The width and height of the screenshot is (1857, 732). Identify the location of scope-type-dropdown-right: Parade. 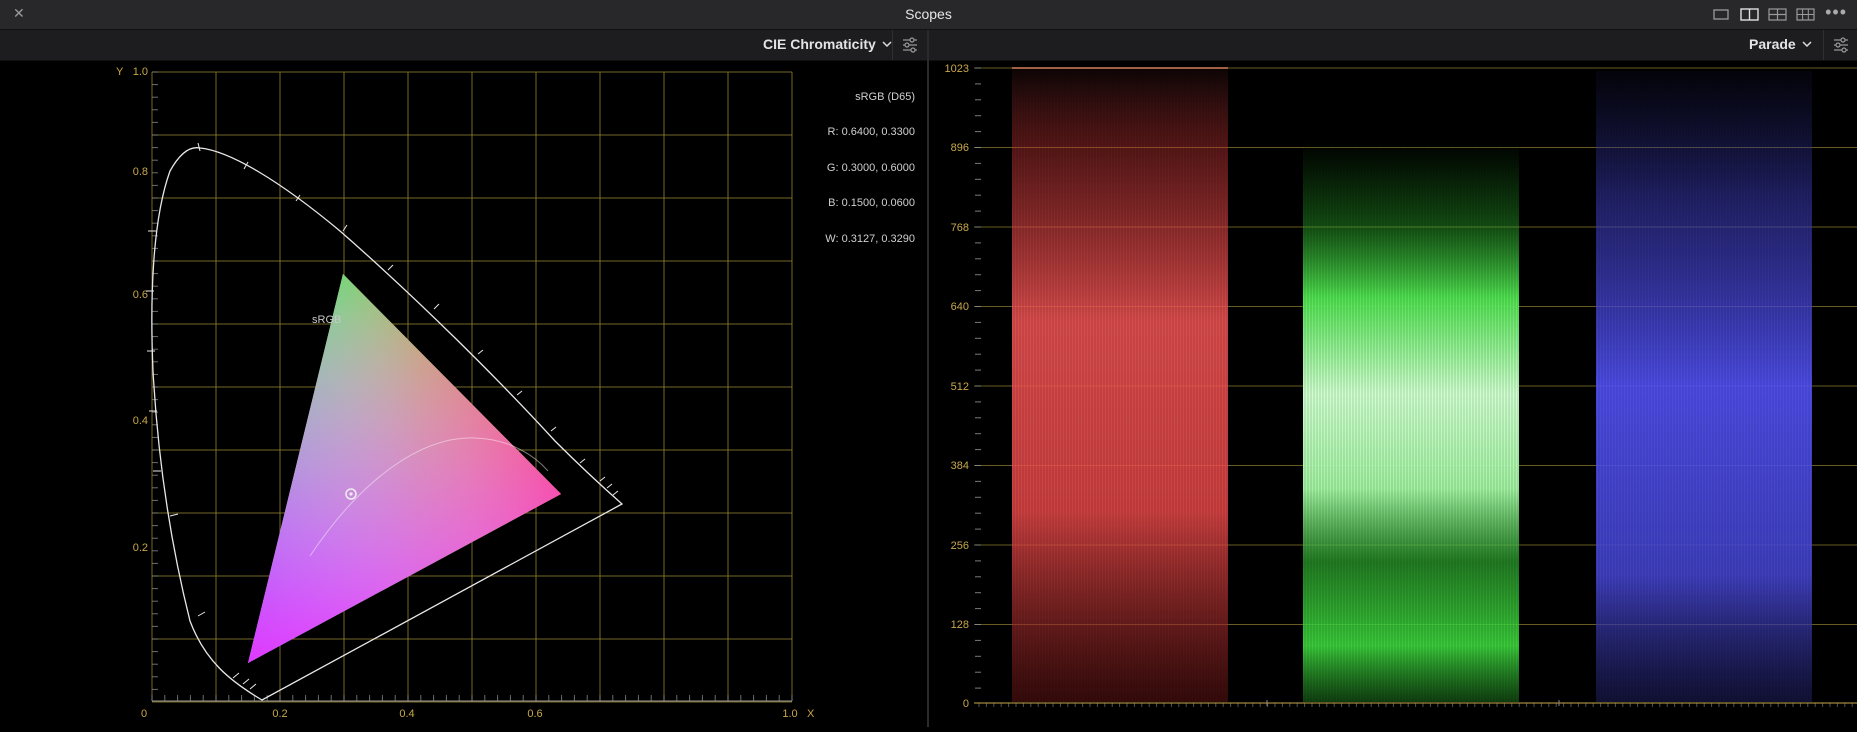
(1780, 44).